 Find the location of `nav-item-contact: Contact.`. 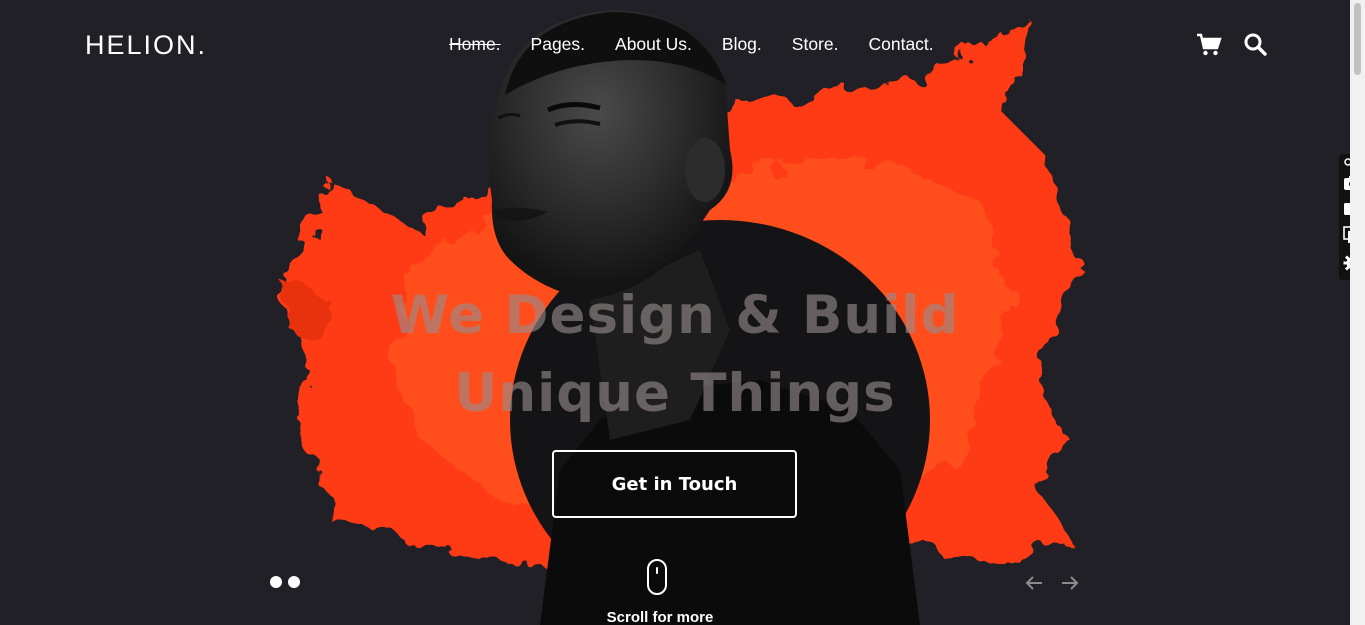

nav-item-contact: Contact. is located at coordinates (900, 44).